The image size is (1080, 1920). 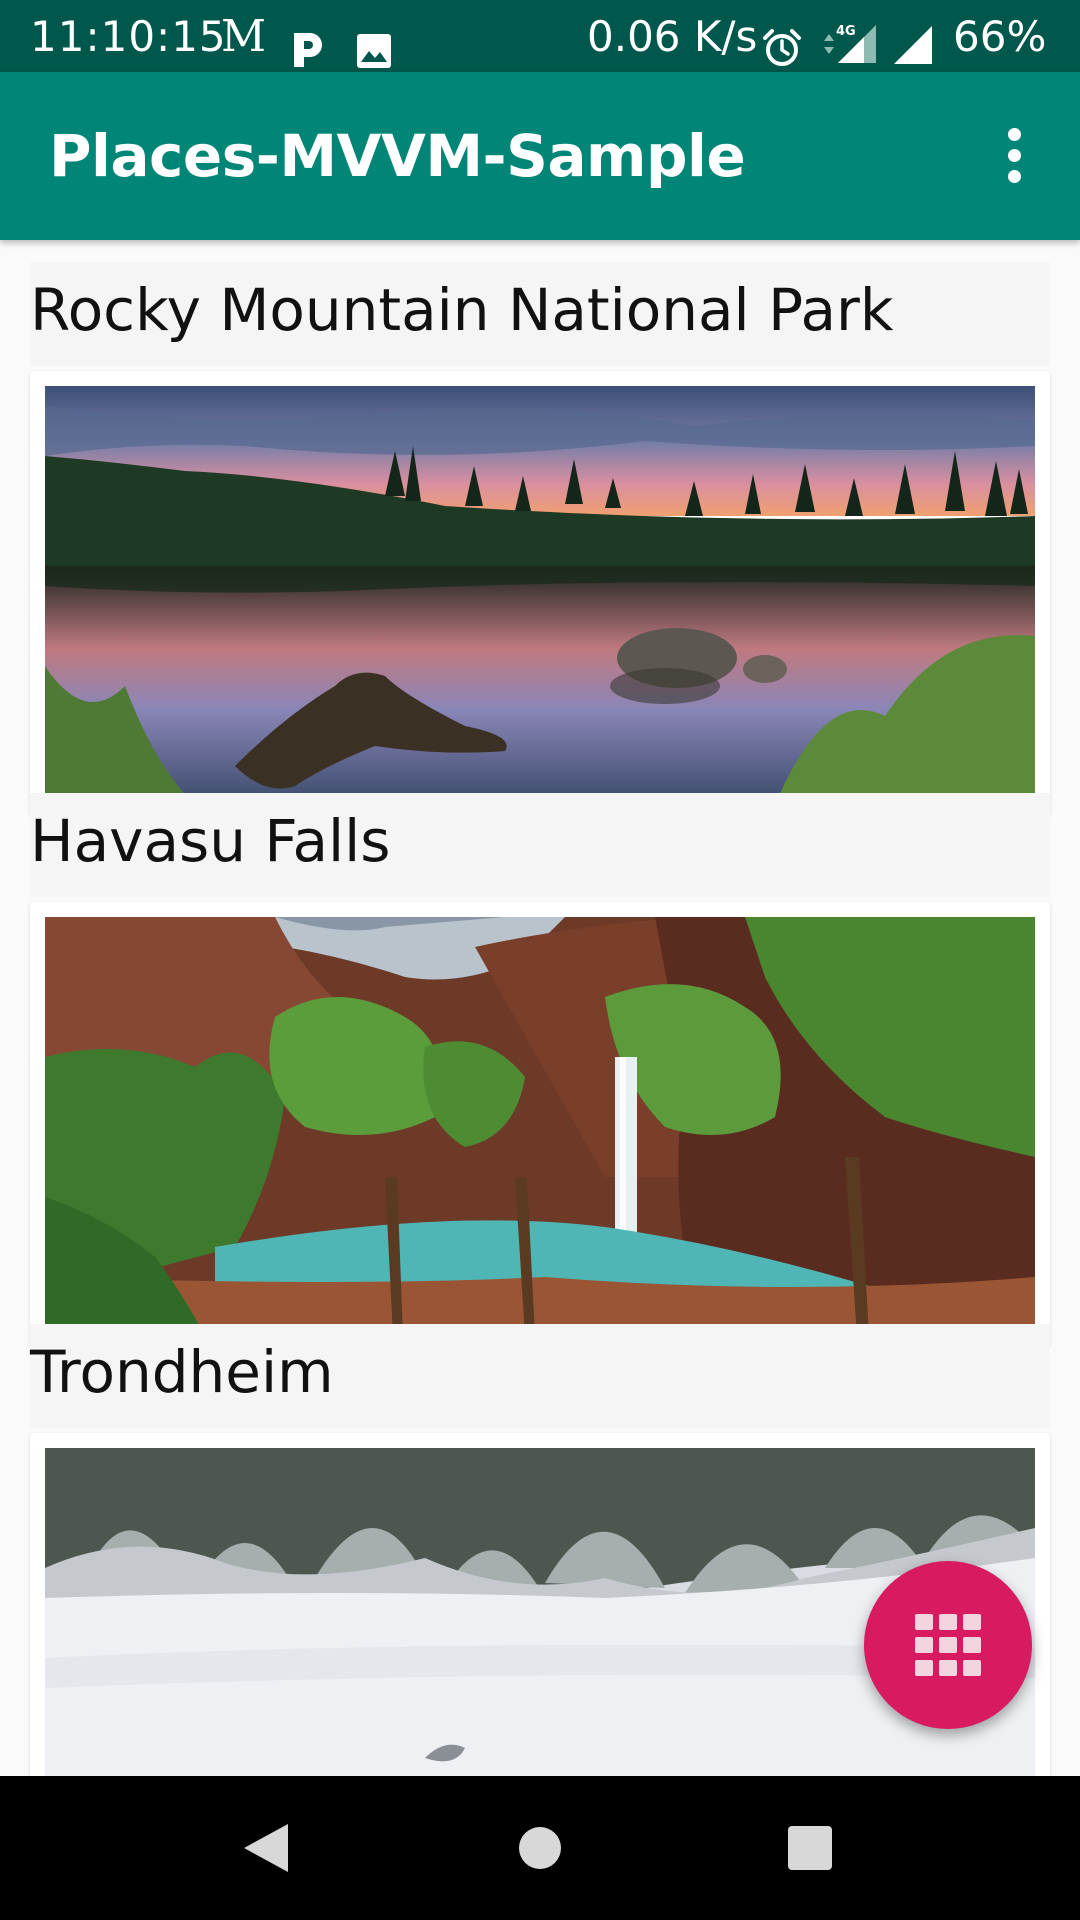 What do you see at coordinates (810, 1848) in the screenshot?
I see `recents-icon` at bounding box center [810, 1848].